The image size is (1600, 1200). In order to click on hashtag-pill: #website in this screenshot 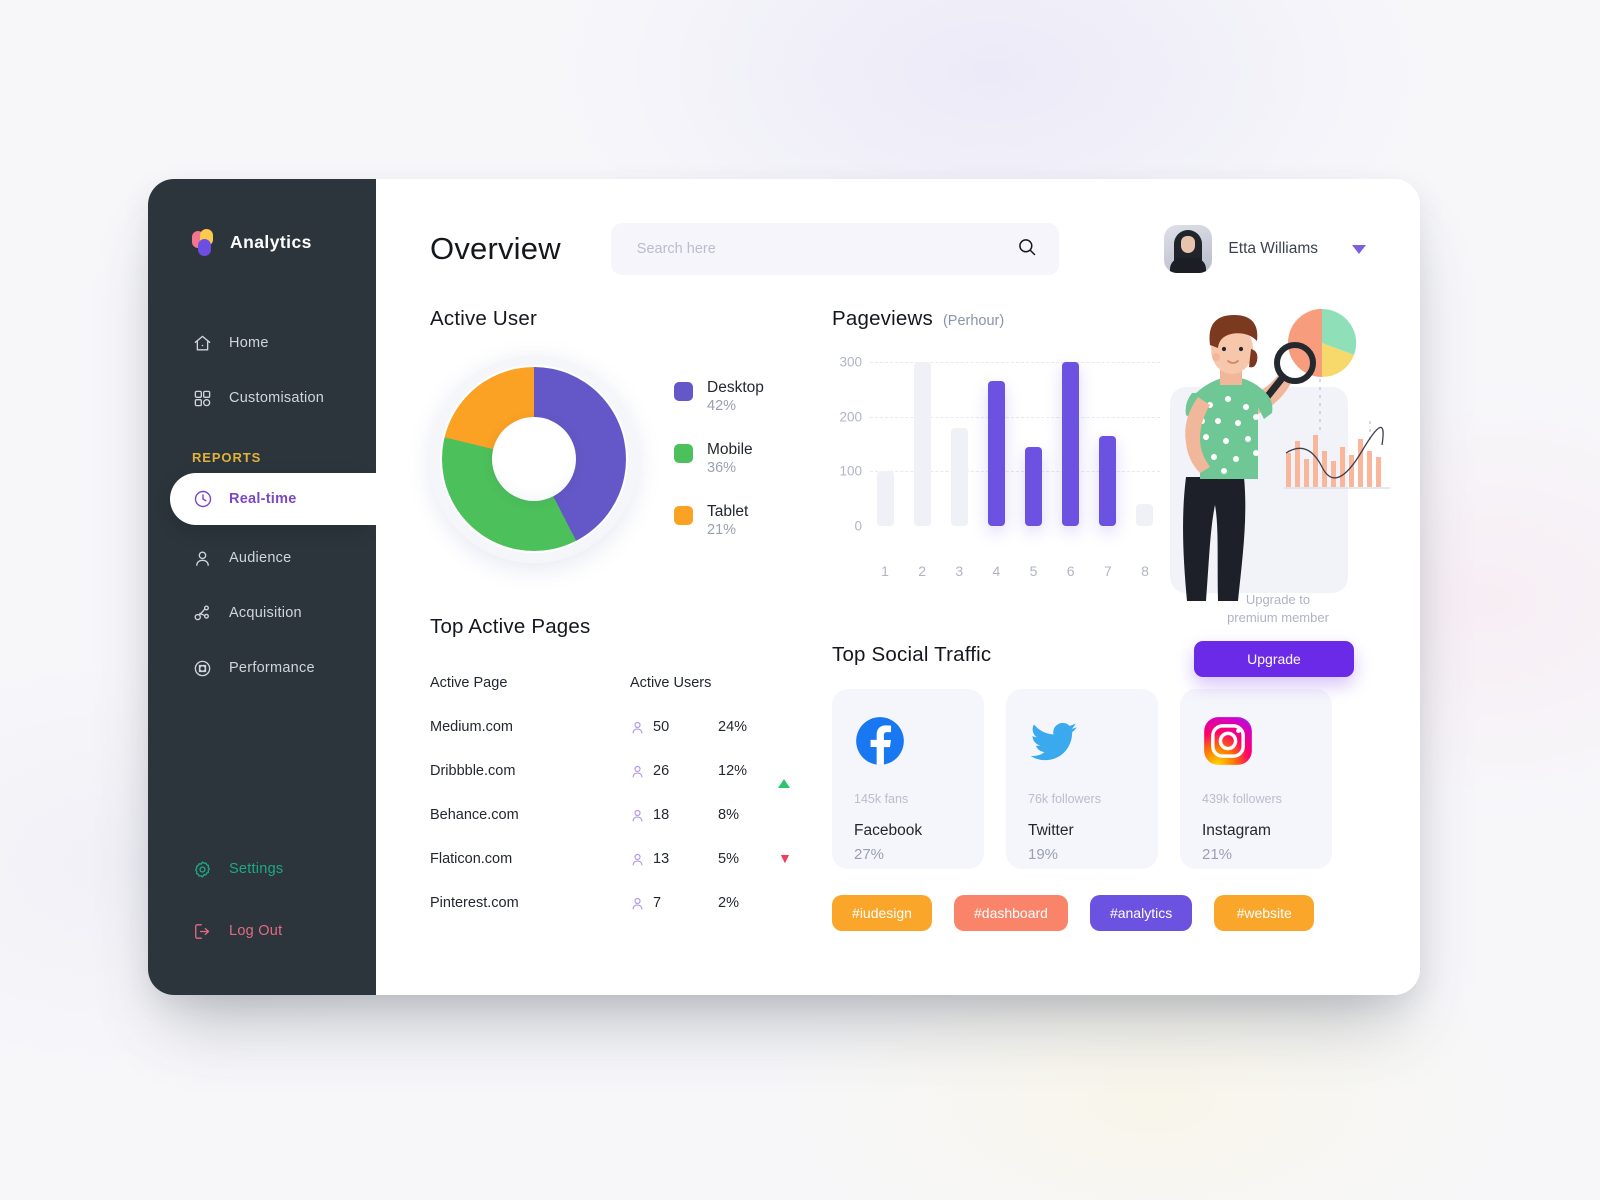, I will do `click(1264, 913)`.